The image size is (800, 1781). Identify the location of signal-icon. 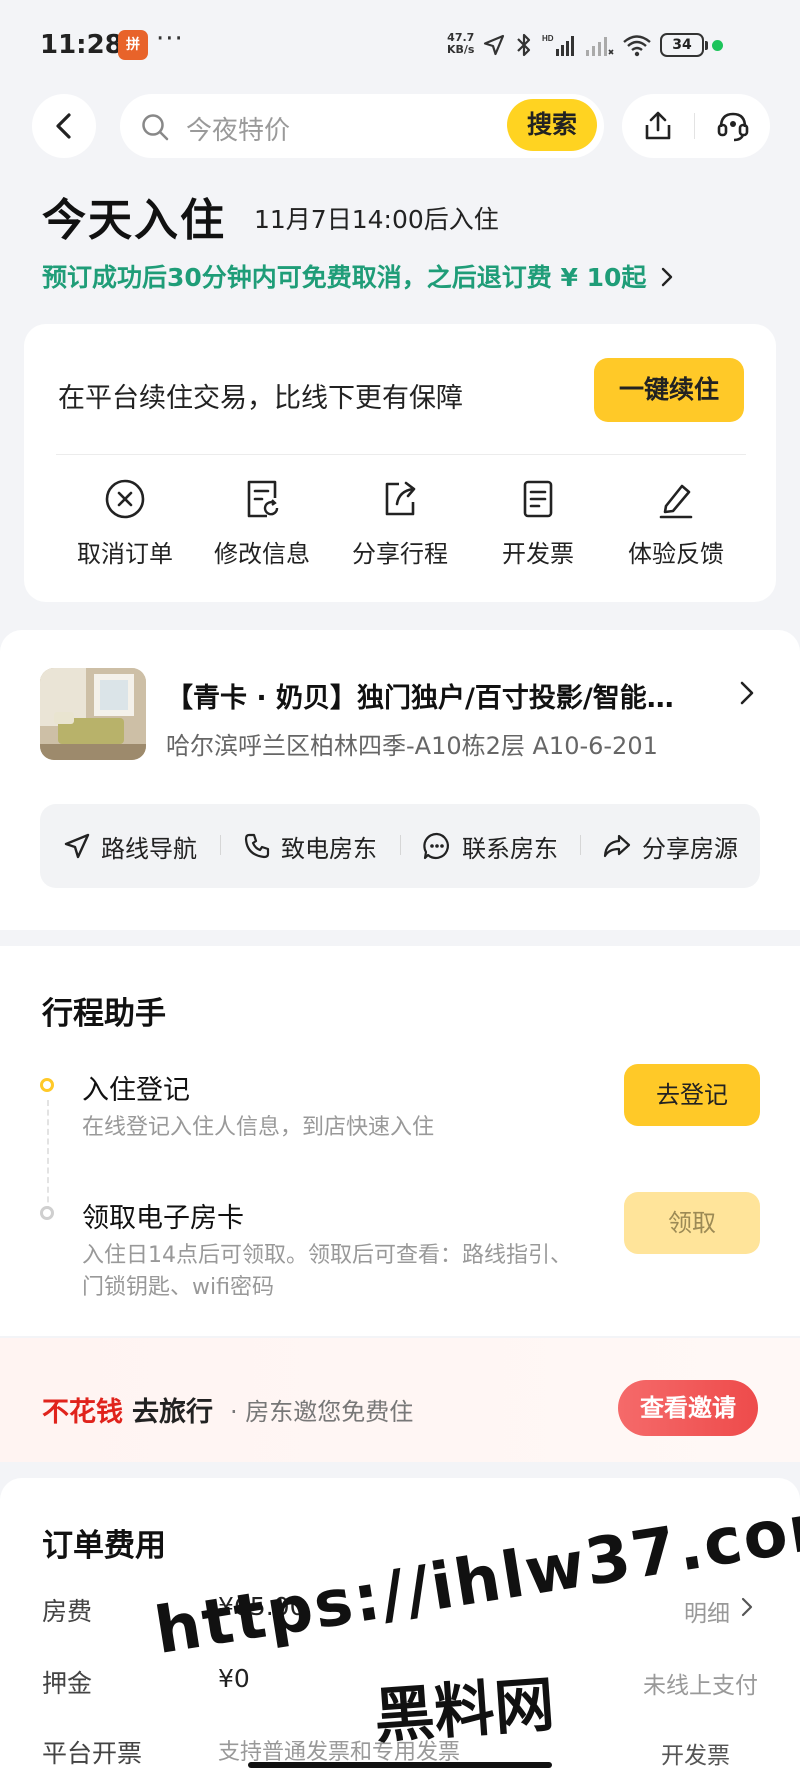
(600, 46).